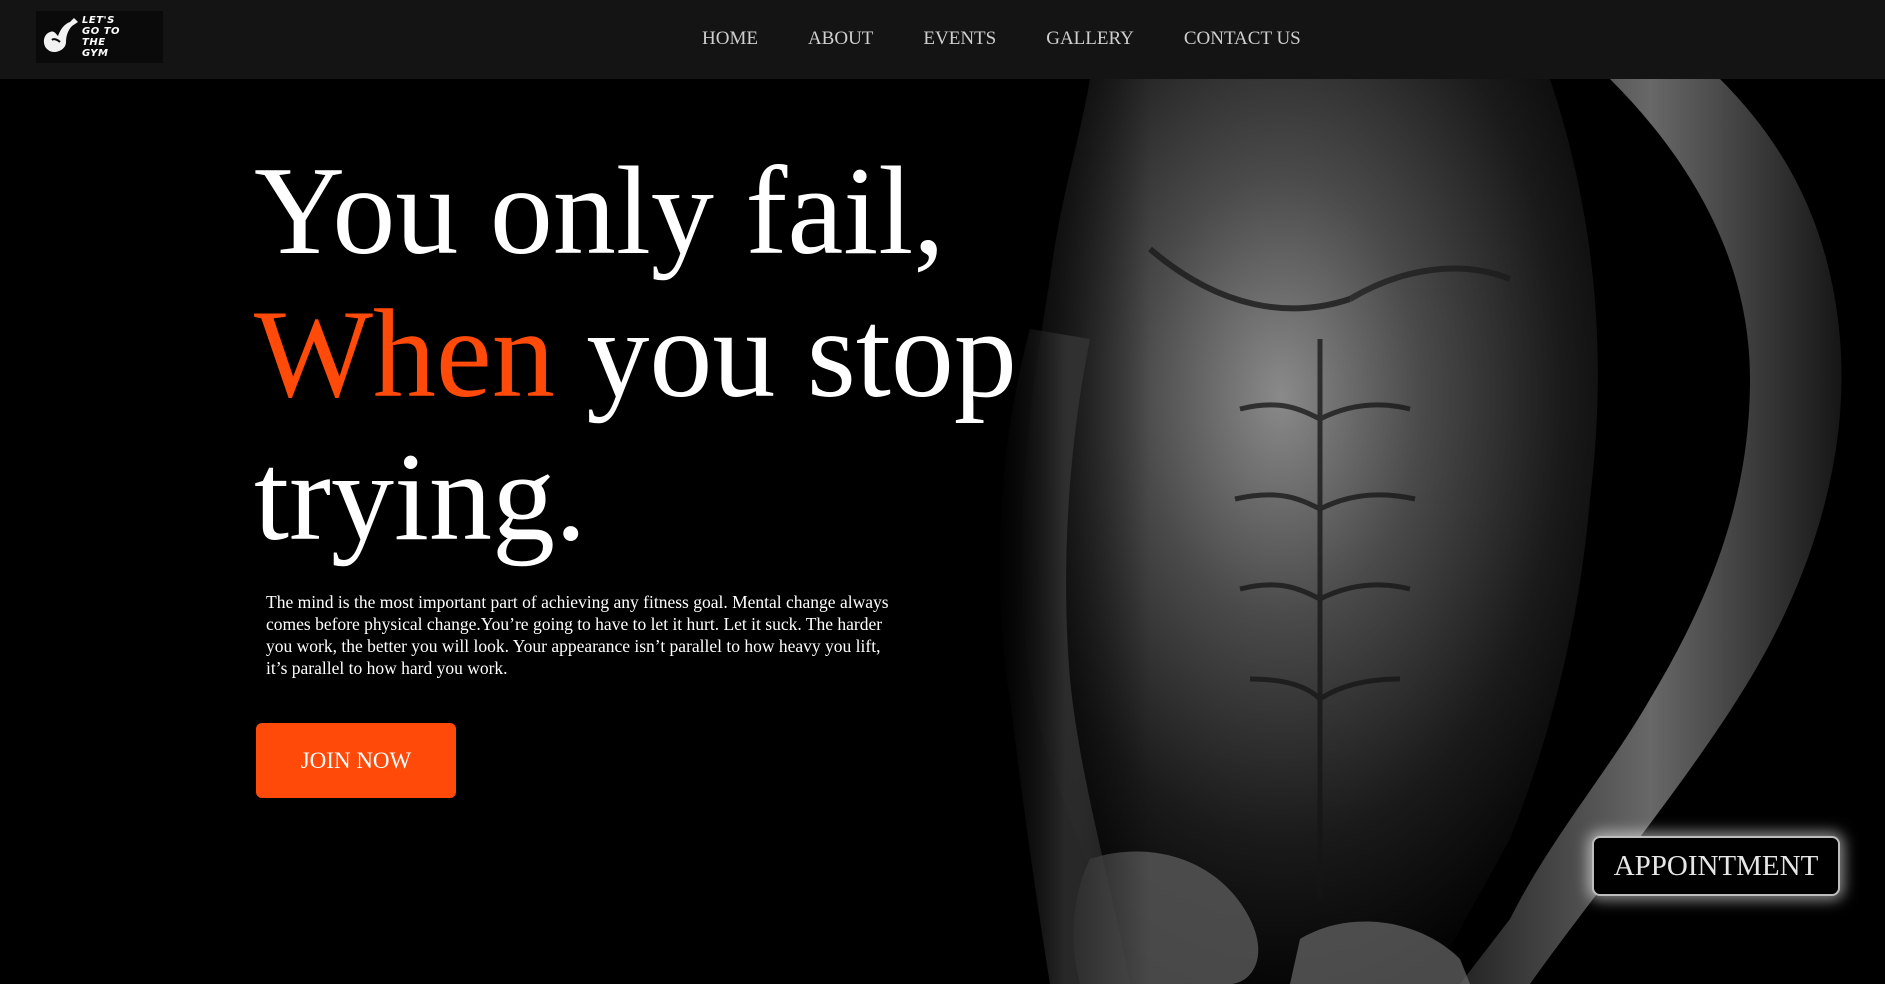  Describe the element at coordinates (1001, 39) in the screenshot. I see `main-nav: HOME ABOUT EVENTS GALLERY CONTACT US` at that location.